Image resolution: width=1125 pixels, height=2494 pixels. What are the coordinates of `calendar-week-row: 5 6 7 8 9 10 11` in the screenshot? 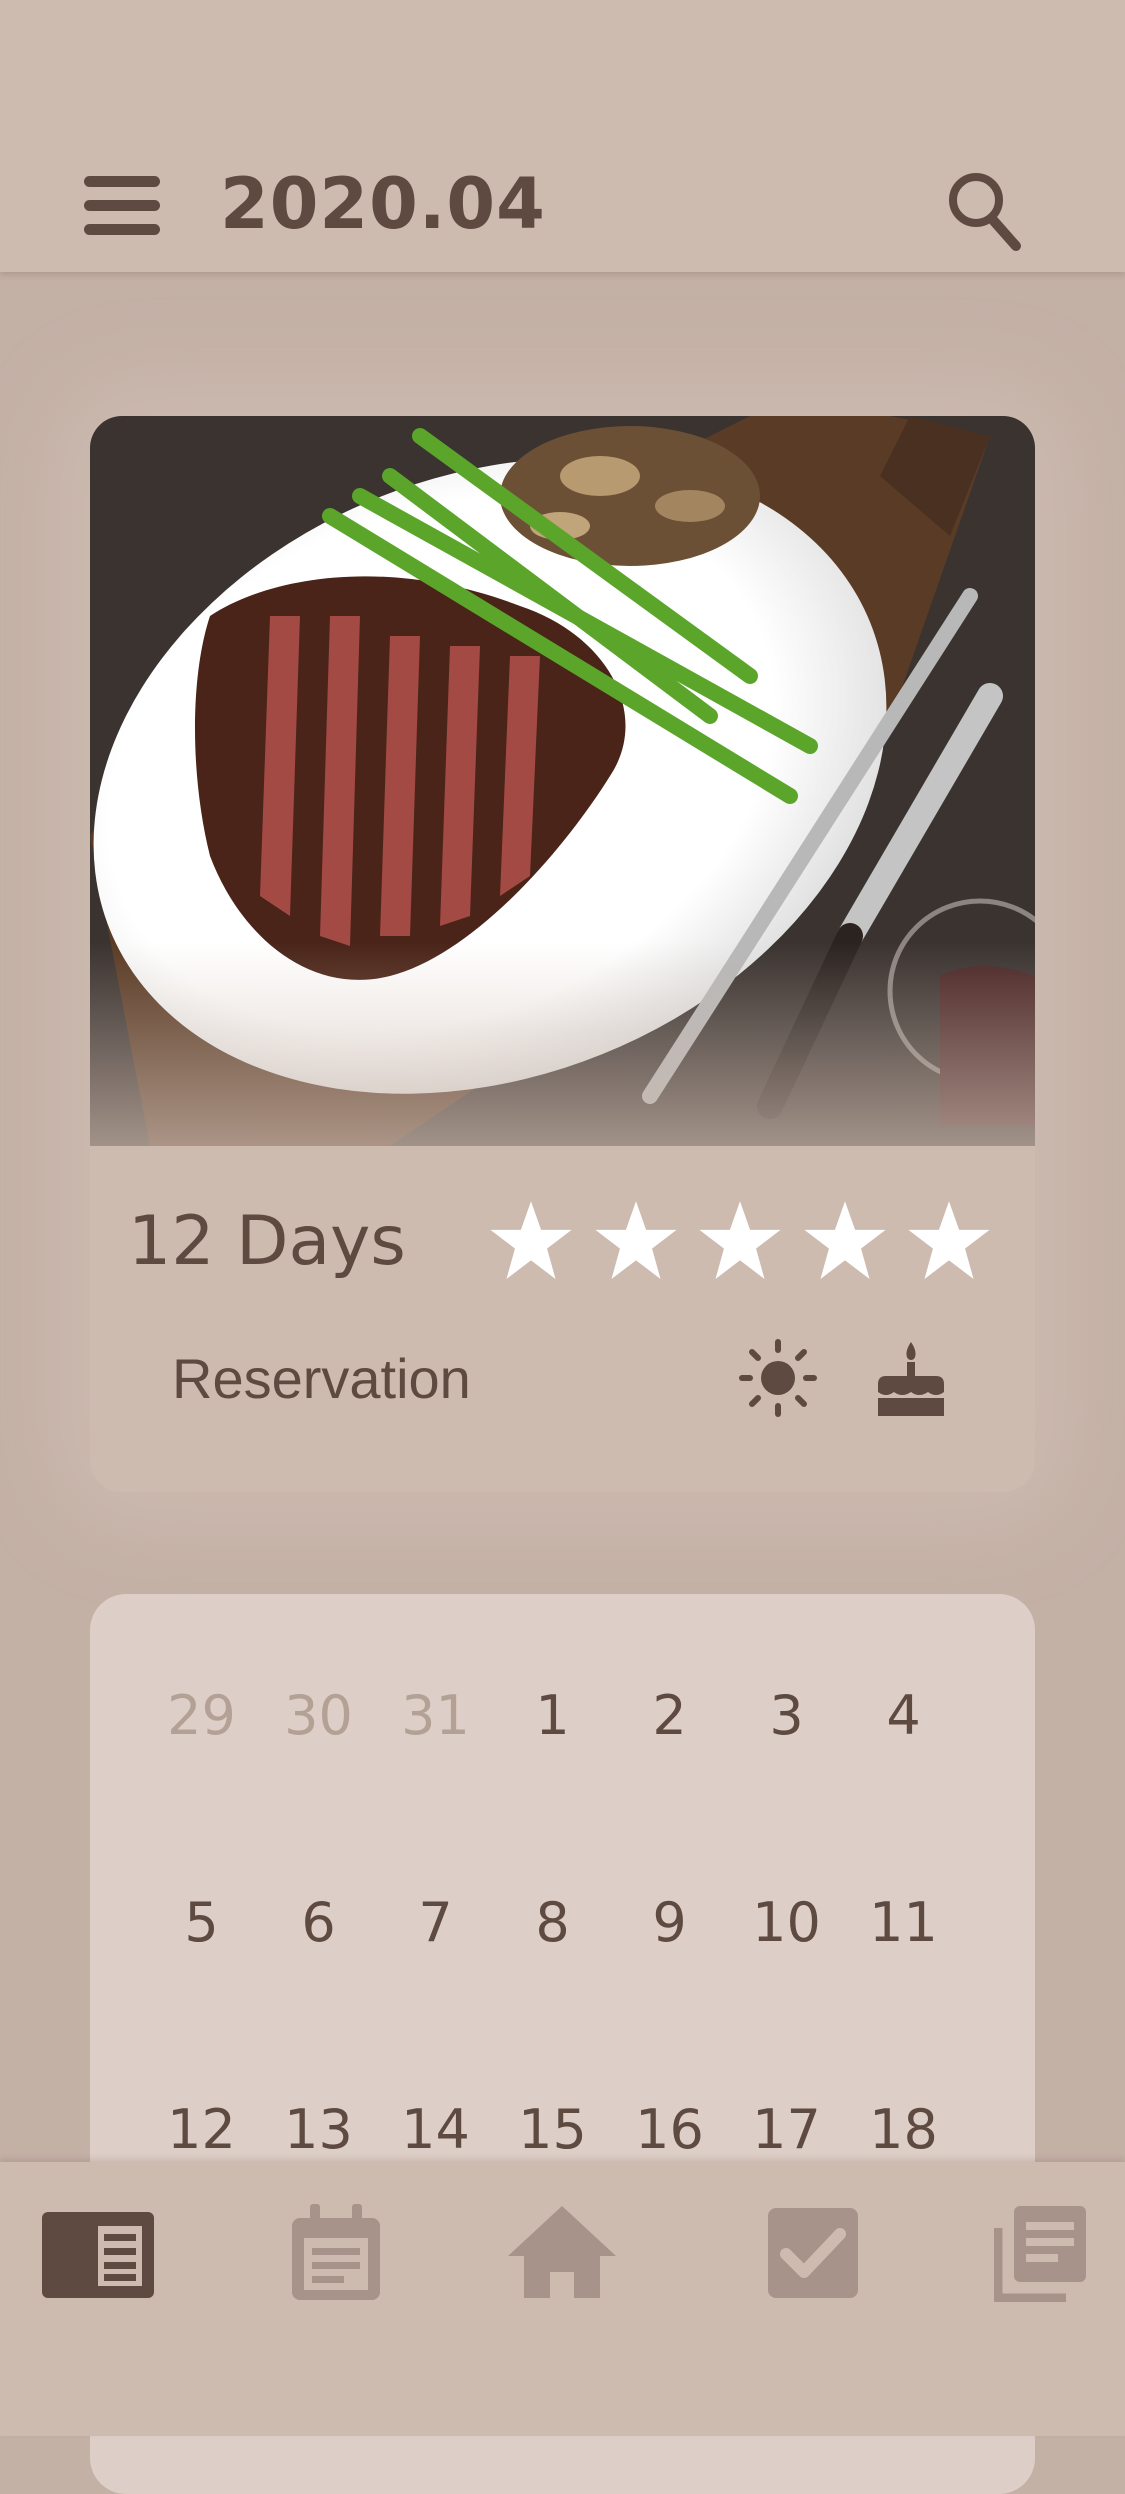 It's located at (553, 1996).